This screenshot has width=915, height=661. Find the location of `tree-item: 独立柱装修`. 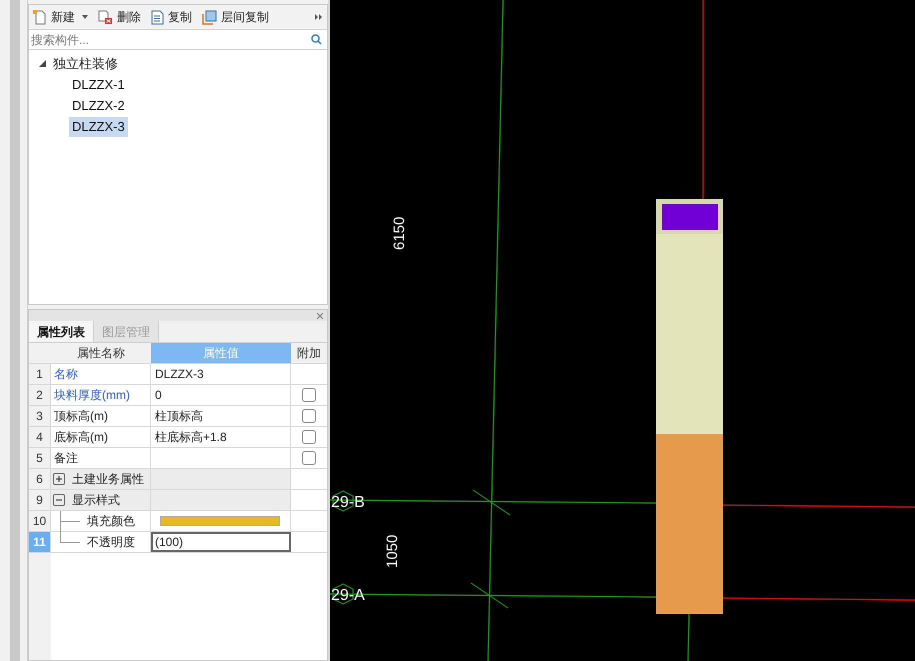

tree-item: 独立柱装修 is located at coordinates (85, 64).